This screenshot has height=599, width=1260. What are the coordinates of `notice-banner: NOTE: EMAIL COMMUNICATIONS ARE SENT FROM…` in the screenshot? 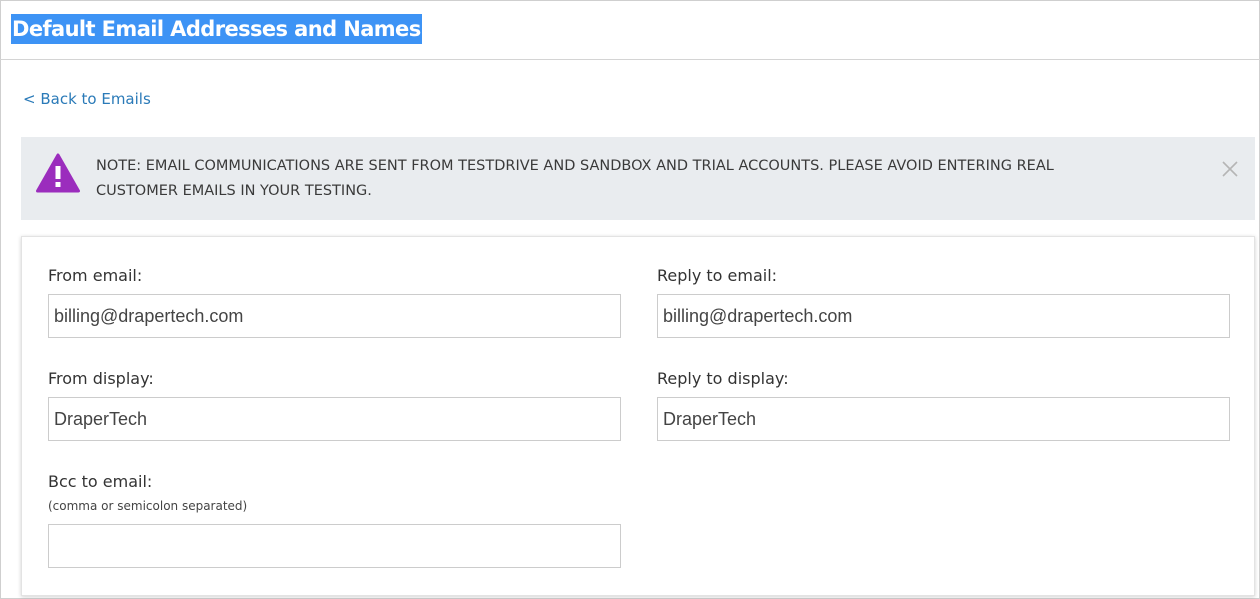 It's located at (638, 178).